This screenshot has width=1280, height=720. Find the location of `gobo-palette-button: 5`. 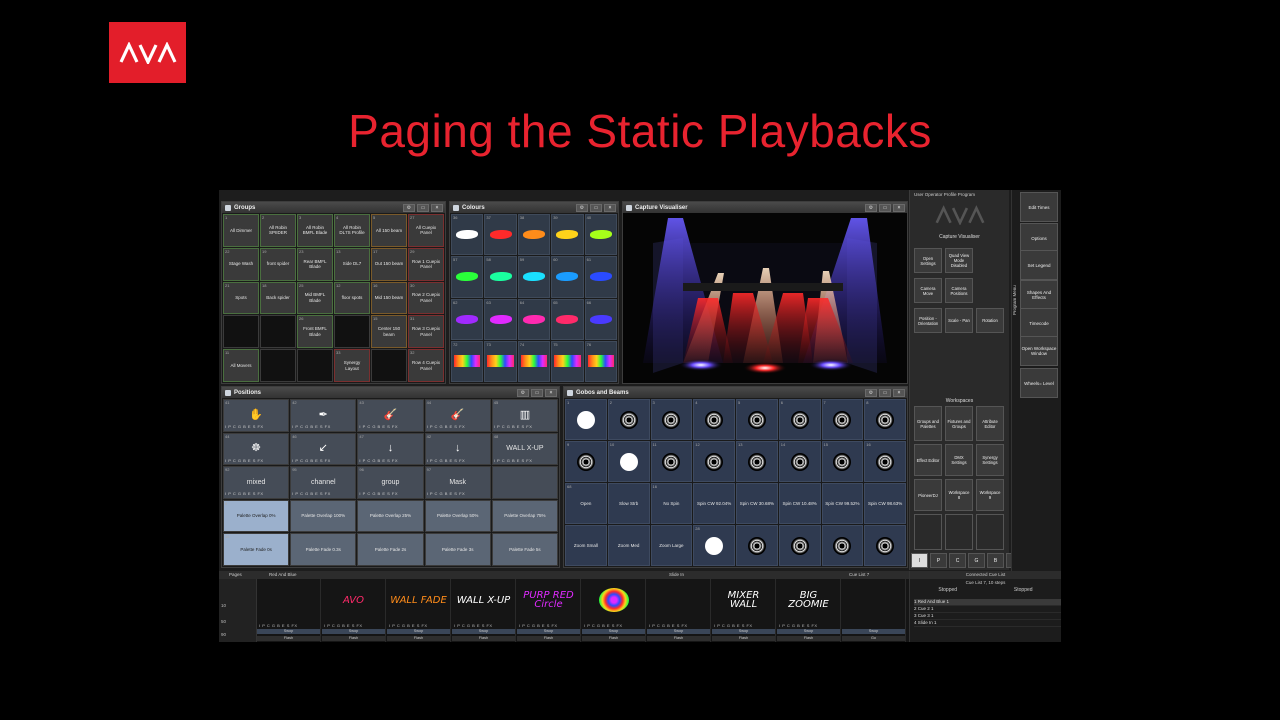

gobo-palette-button: 5 is located at coordinates (757, 419).